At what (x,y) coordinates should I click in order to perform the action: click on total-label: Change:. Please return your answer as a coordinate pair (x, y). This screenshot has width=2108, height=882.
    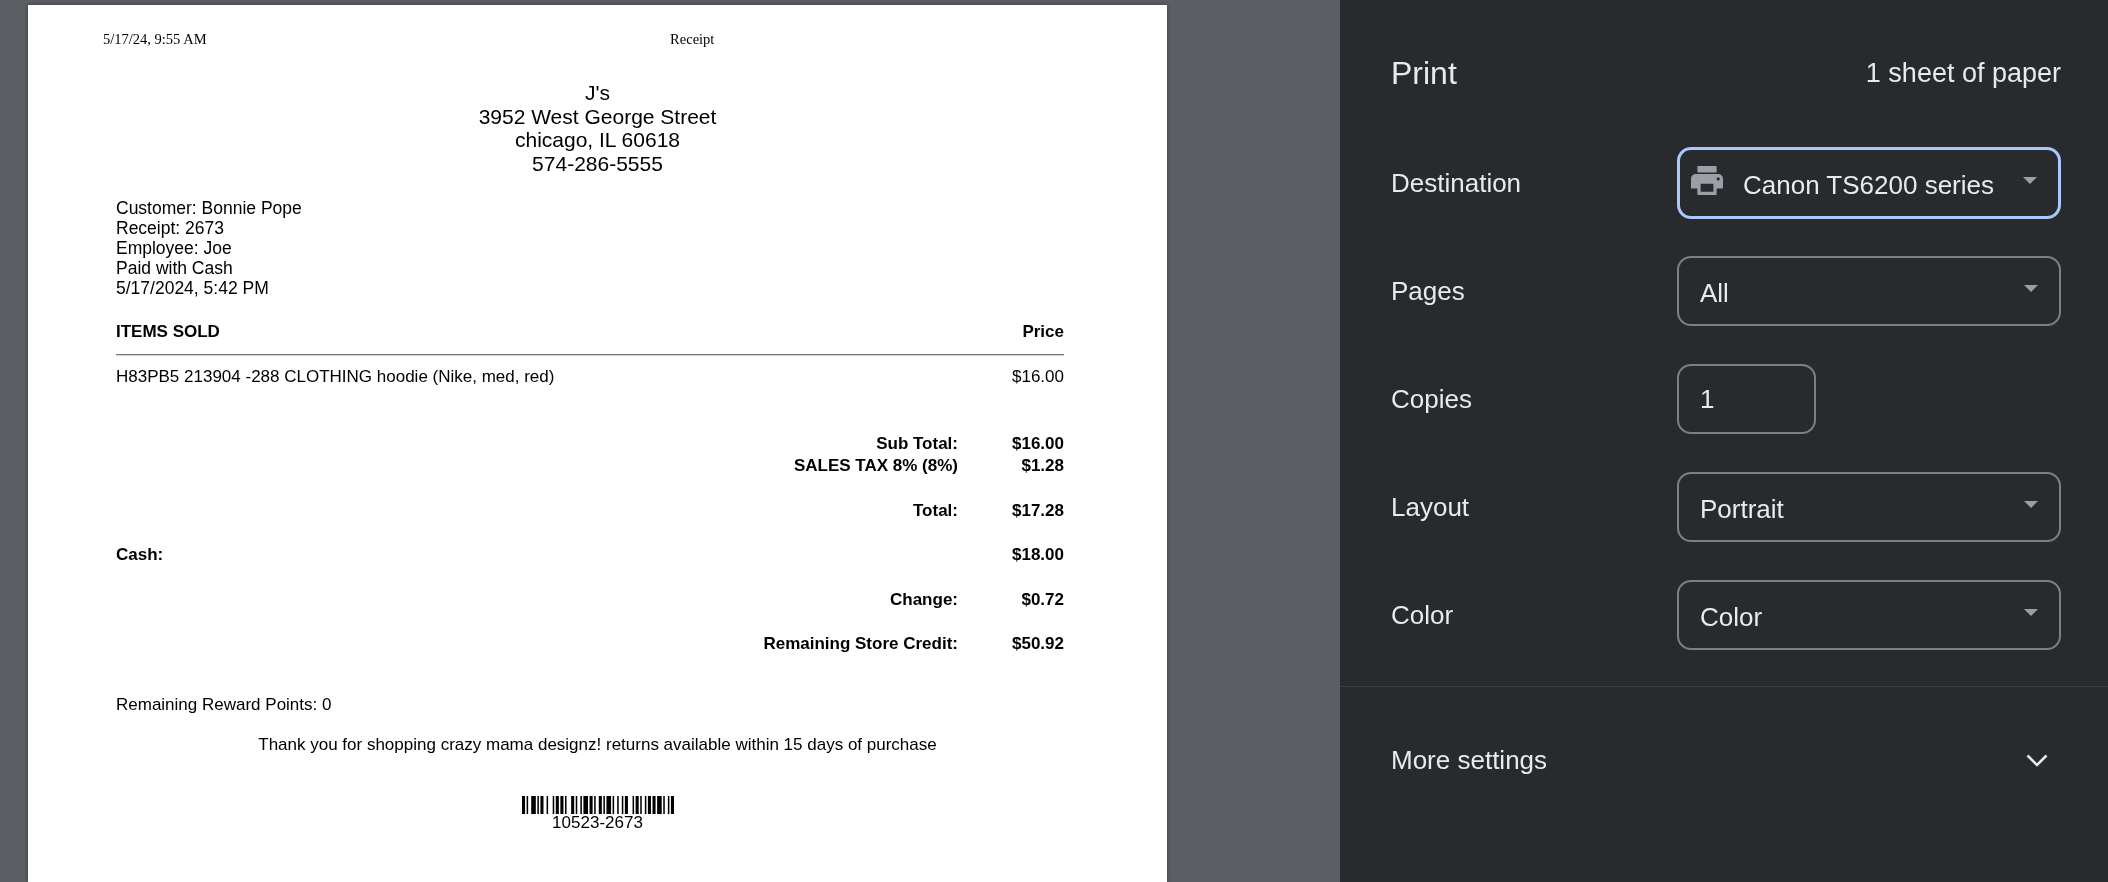
    Looking at the image, I should click on (924, 599).